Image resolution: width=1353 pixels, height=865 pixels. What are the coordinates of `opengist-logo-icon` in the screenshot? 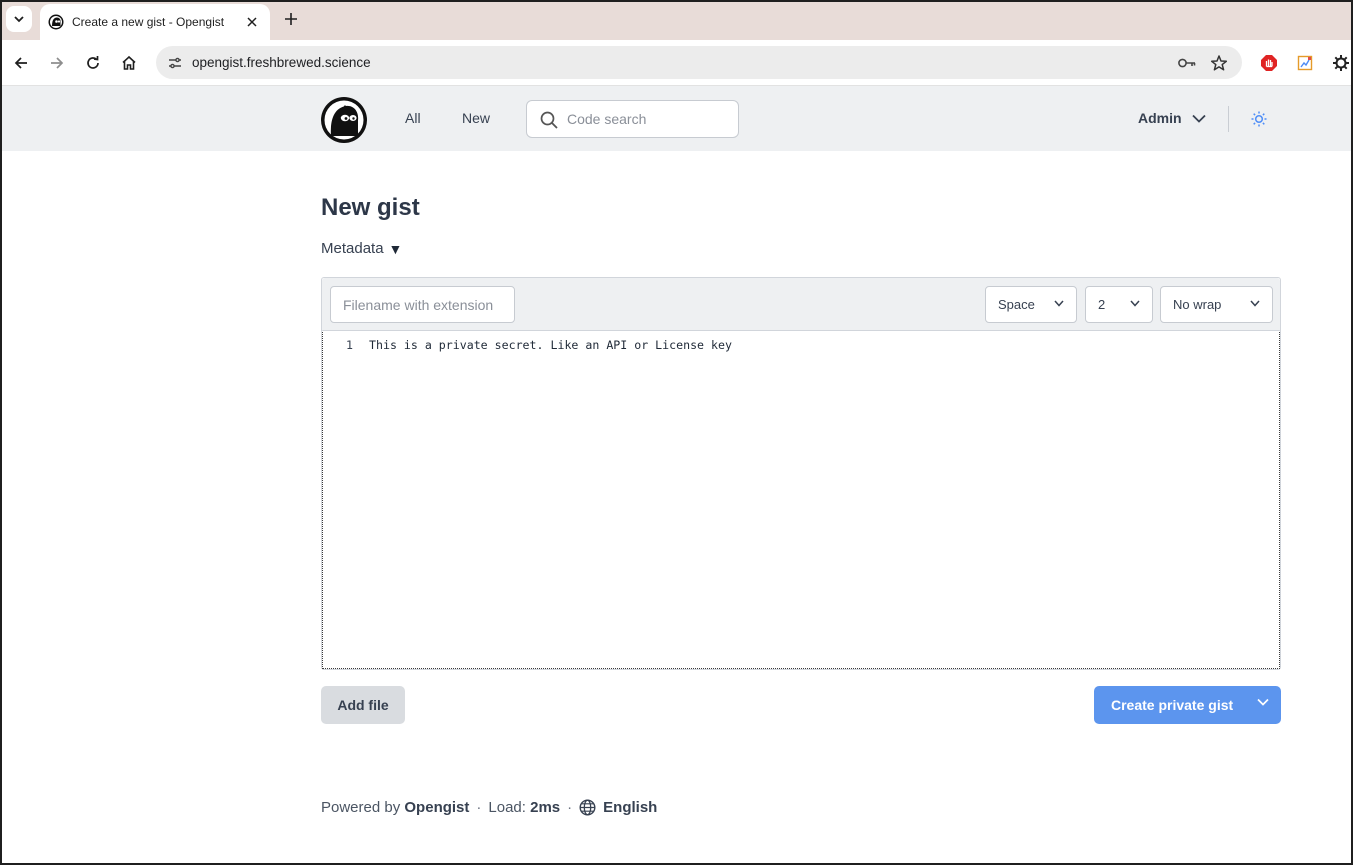 It's located at (344, 120).